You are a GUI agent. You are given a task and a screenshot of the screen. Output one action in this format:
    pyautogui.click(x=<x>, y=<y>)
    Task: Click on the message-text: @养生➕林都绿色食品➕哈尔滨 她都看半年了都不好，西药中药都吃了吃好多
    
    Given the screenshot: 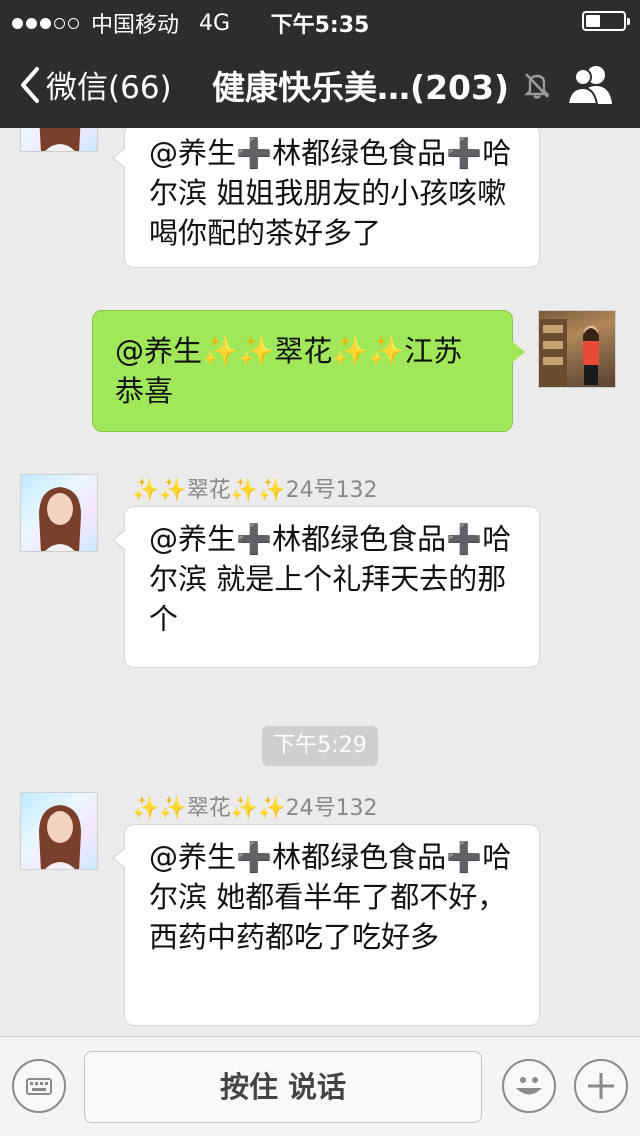 What is the action you would take?
    pyautogui.click(x=330, y=897)
    